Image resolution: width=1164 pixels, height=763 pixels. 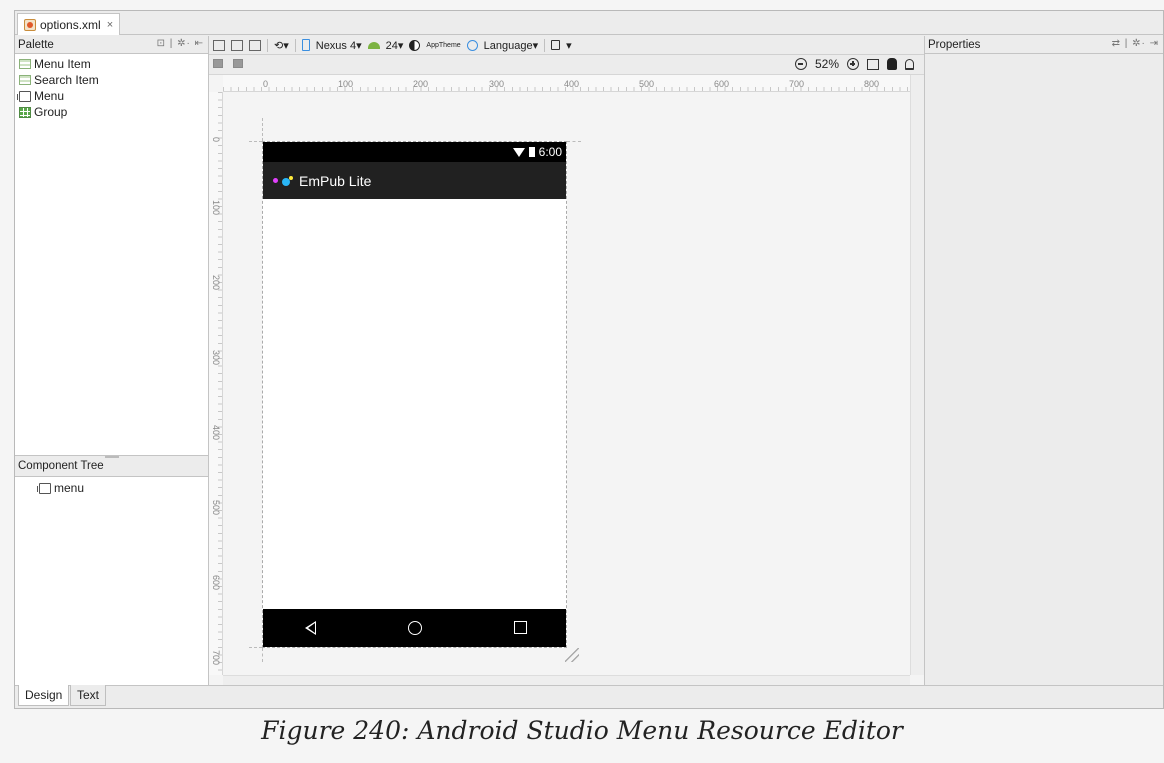 What do you see at coordinates (566, 680) in the screenshot?
I see `horizontal-scrollbar` at bounding box center [566, 680].